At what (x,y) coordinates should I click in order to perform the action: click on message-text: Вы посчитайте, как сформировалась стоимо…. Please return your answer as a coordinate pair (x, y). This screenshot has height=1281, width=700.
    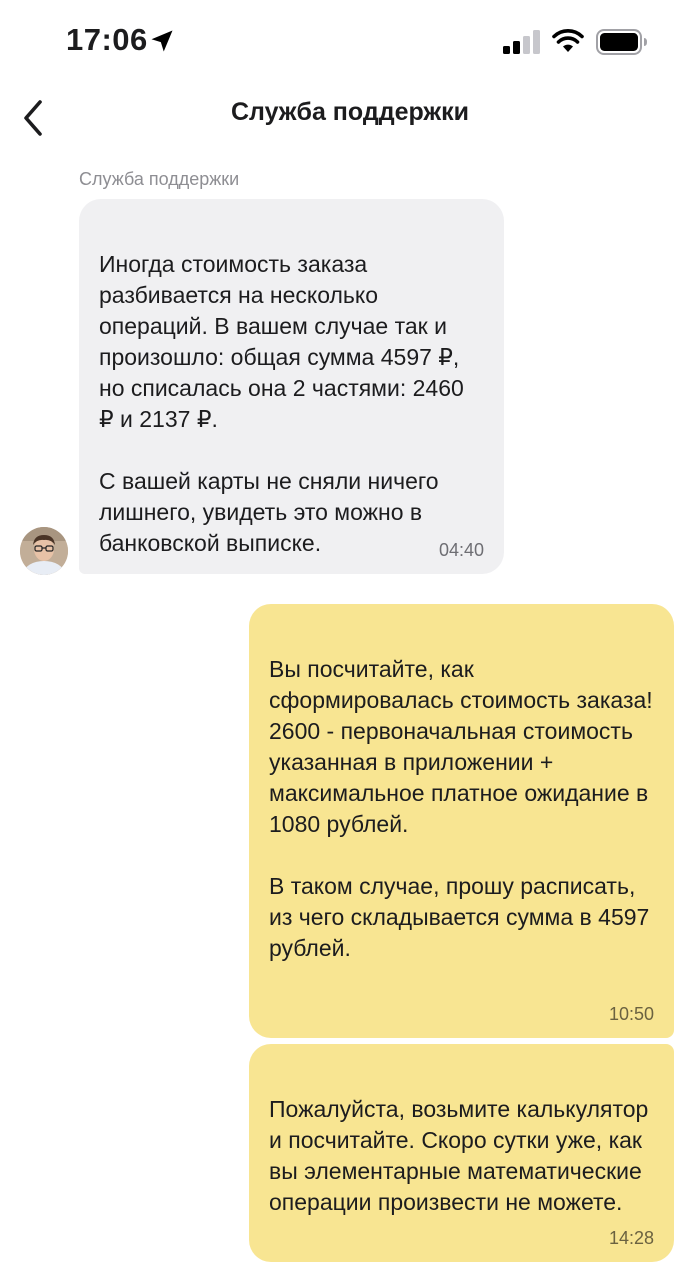
    Looking at the image, I should click on (461, 808).